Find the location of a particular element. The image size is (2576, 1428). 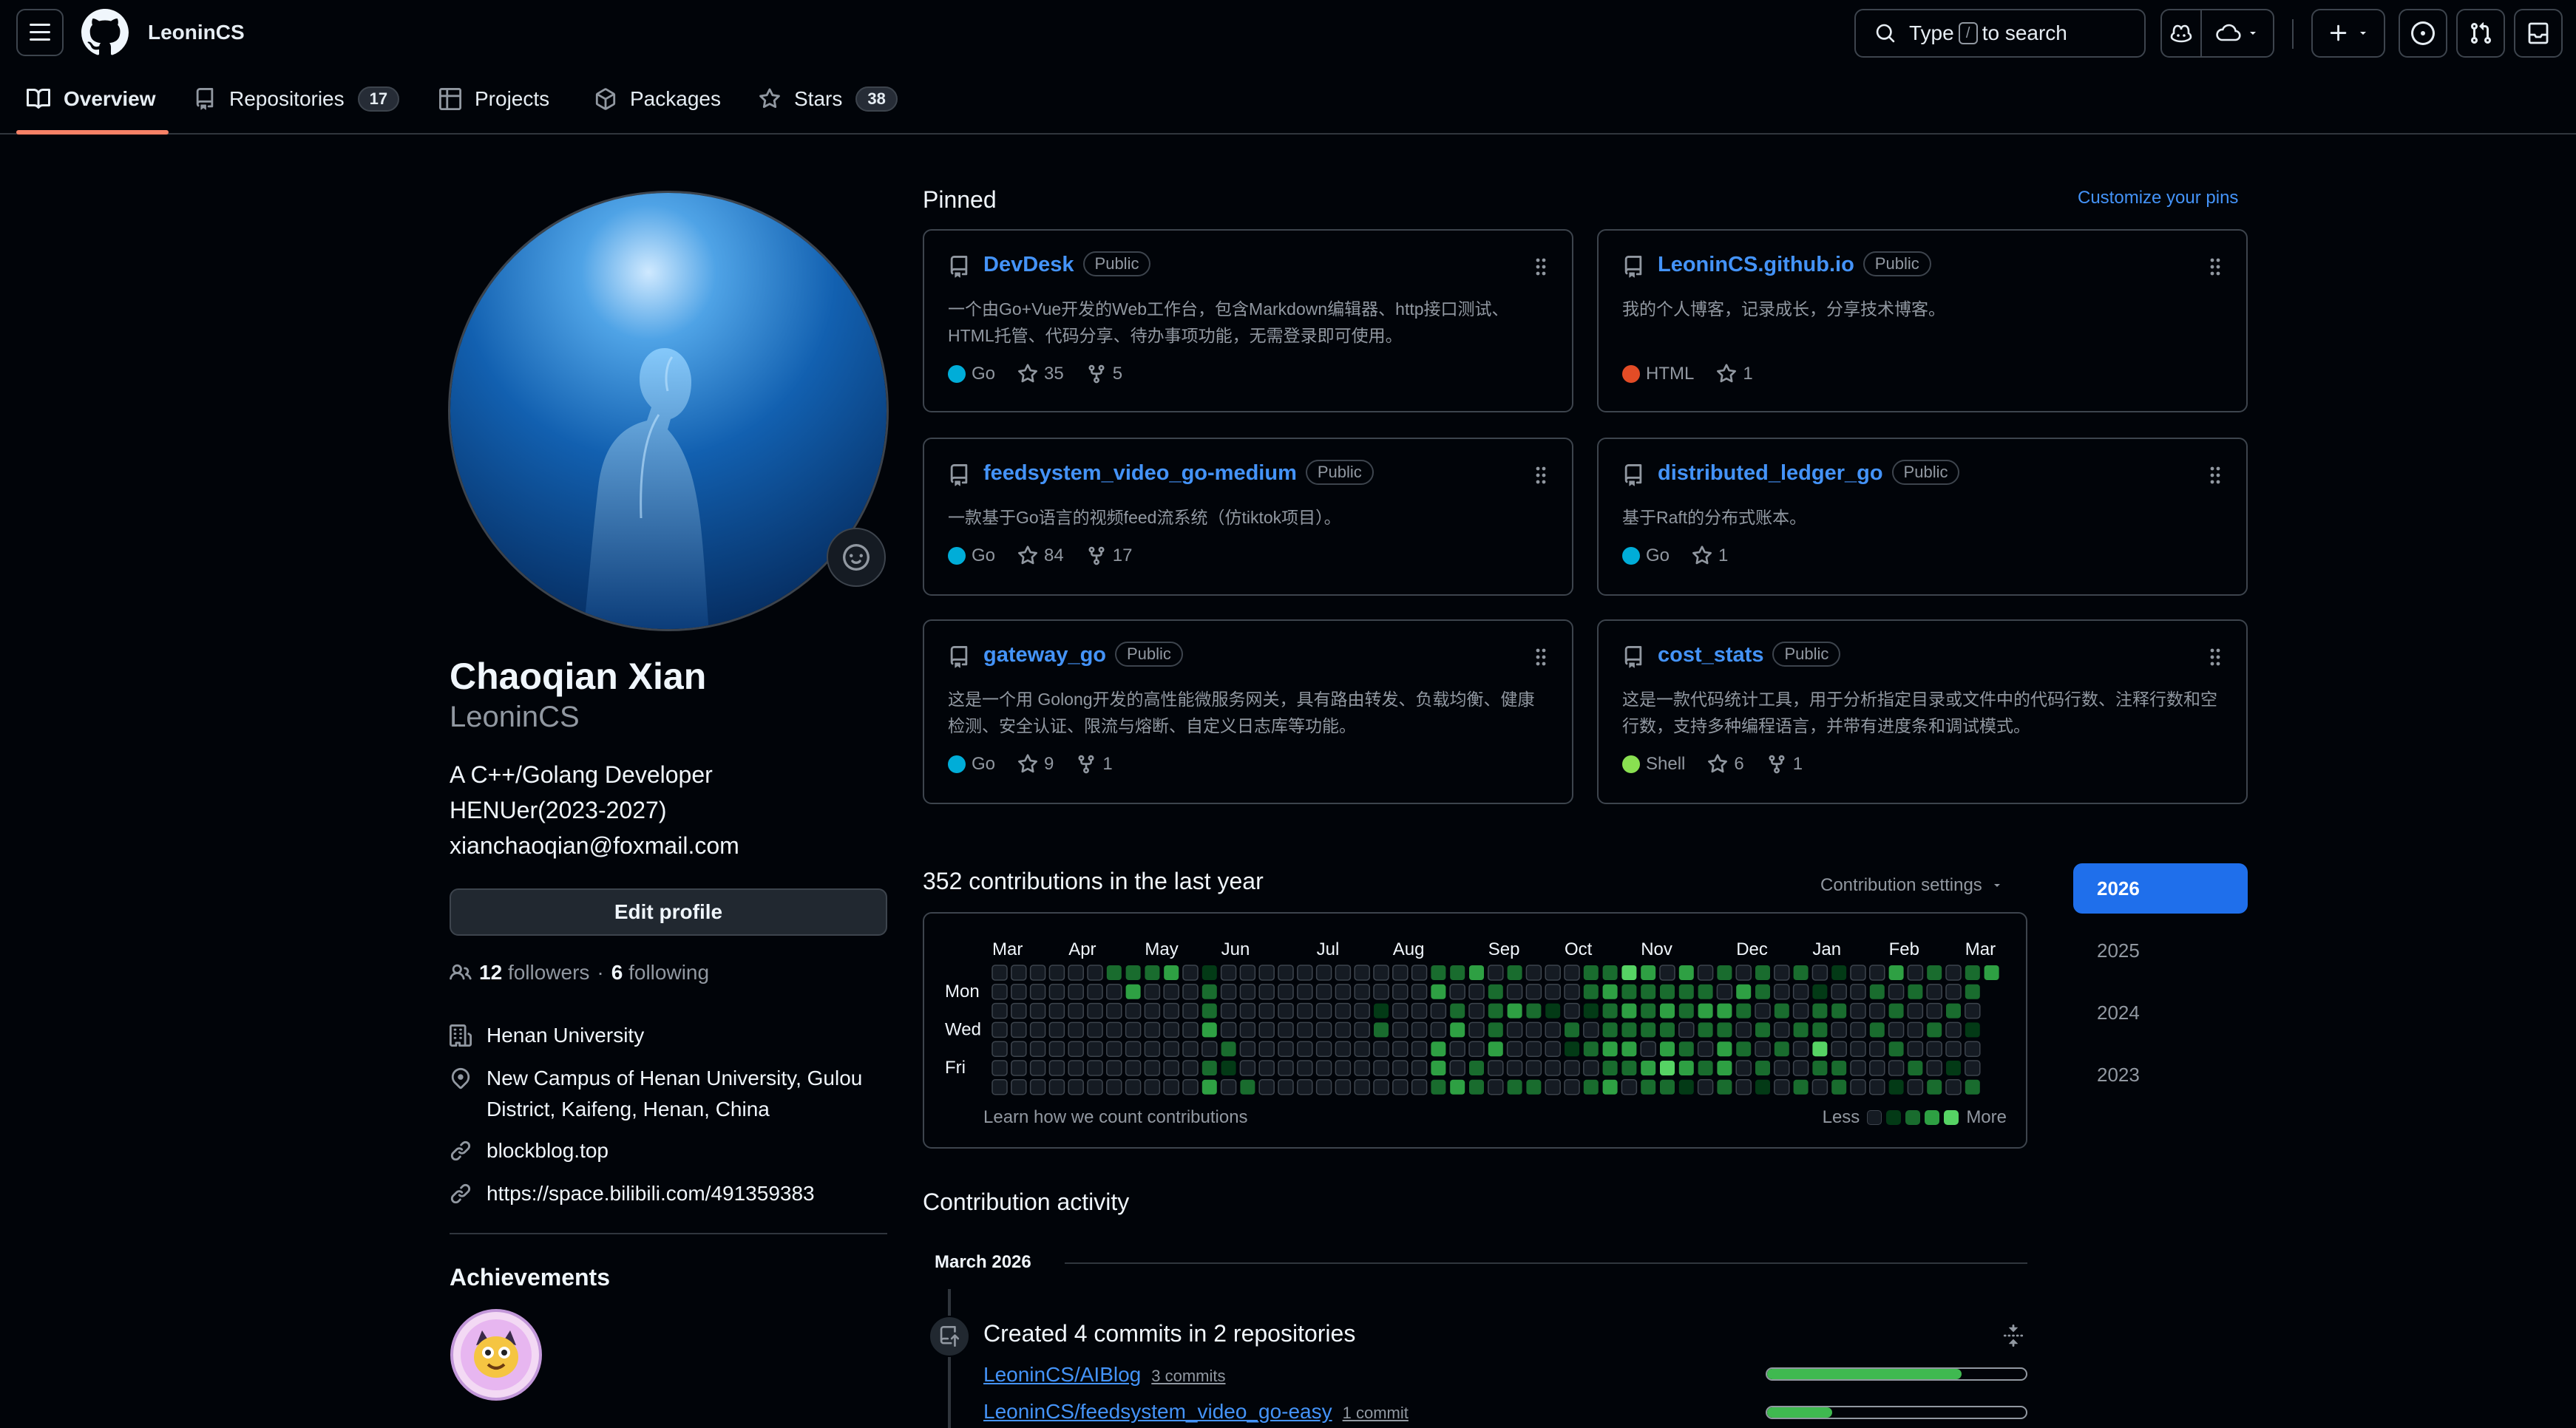

set-status-button is located at coordinates (856, 557).